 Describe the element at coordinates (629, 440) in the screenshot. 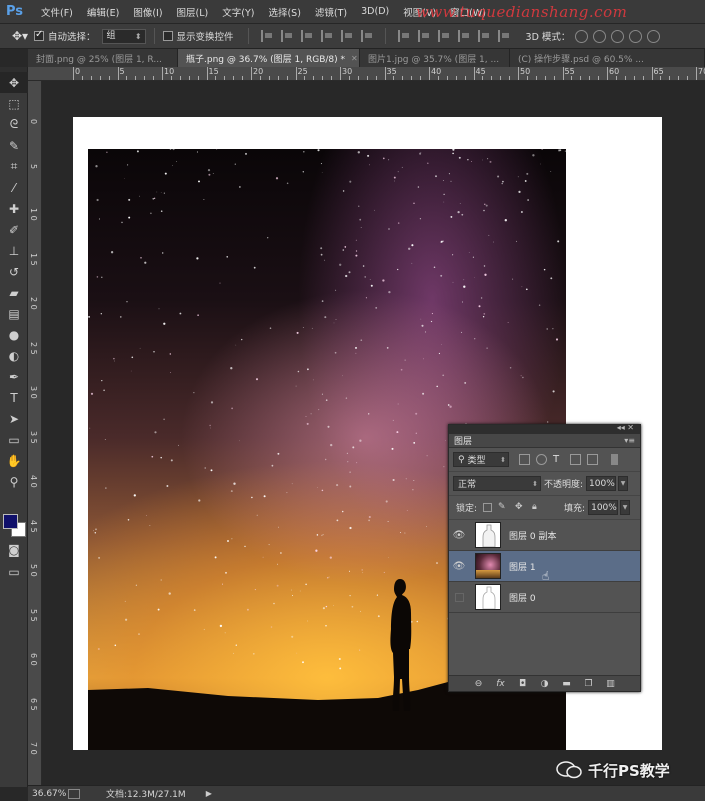

I see `panel-menu-icon: ▾≡` at that location.